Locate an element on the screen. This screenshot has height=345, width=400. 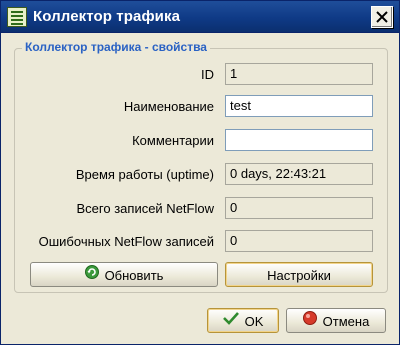
check-icon is located at coordinates (230, 320).